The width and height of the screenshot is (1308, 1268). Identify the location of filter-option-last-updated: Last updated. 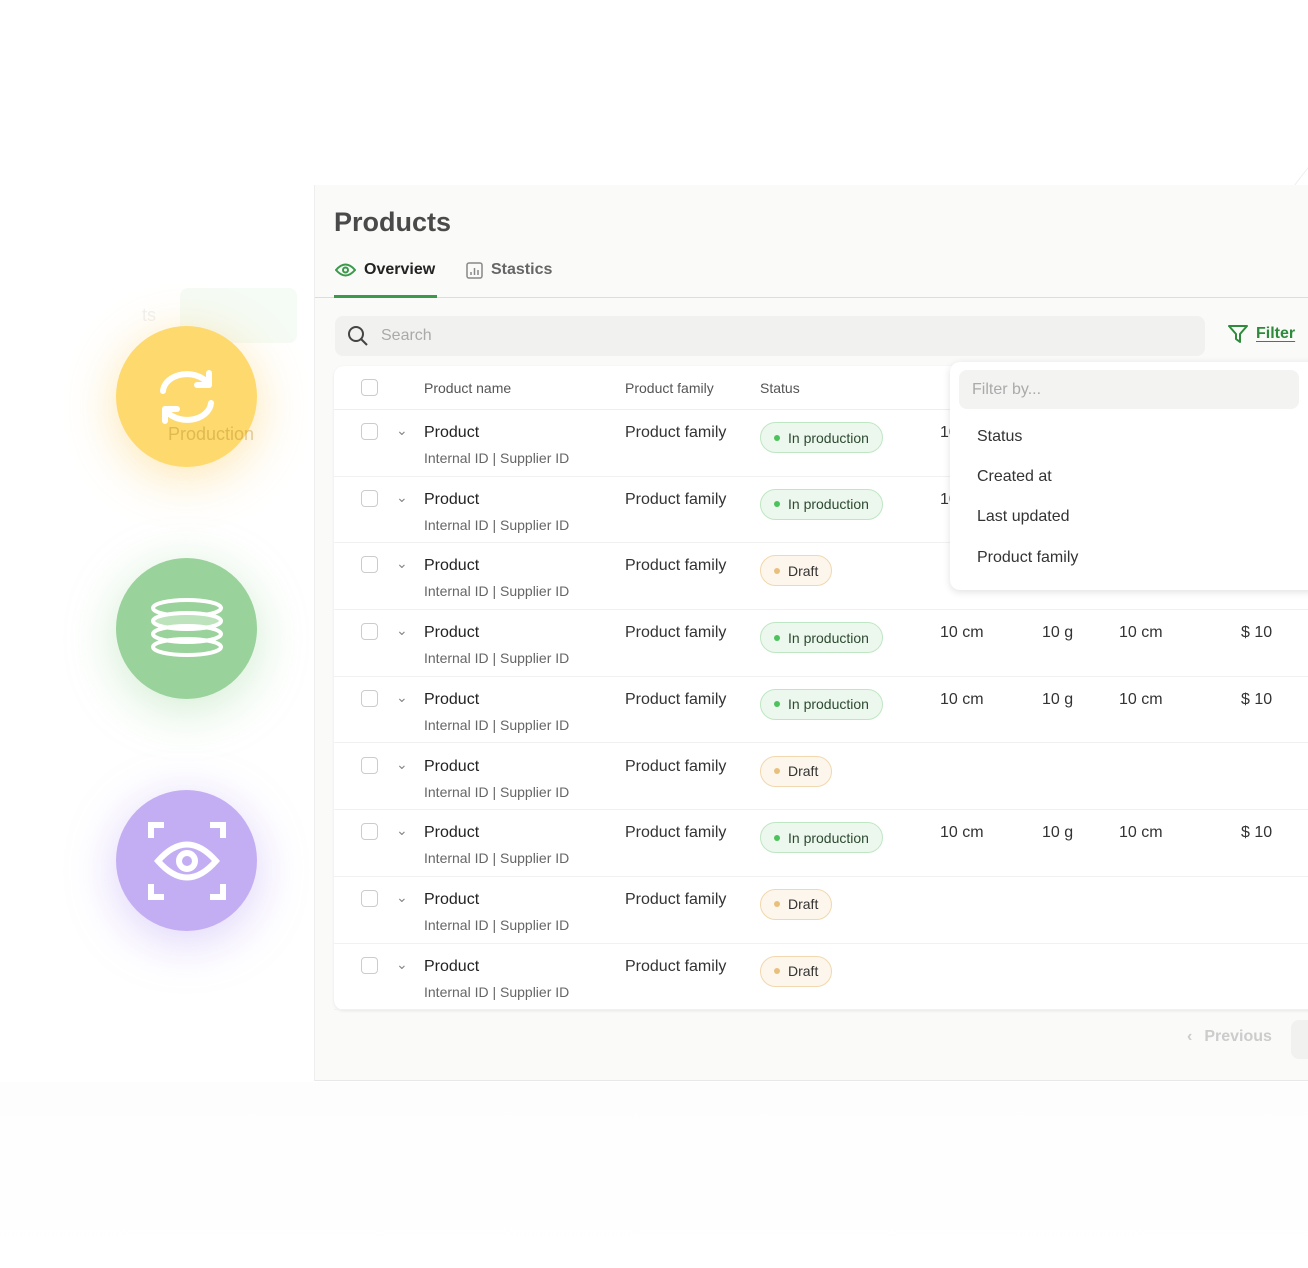
(1023, 517).